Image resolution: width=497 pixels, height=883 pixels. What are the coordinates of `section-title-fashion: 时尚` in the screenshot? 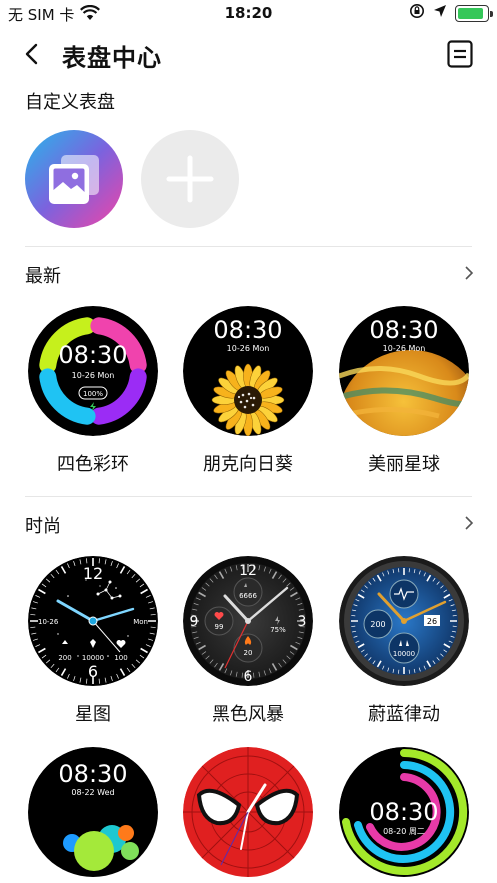 It's located at (43, 526).